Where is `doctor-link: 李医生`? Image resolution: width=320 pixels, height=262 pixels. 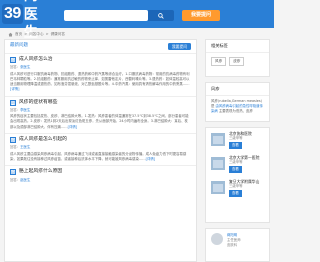 doctor-link: 李医生 is located at coordinates (25, 110).